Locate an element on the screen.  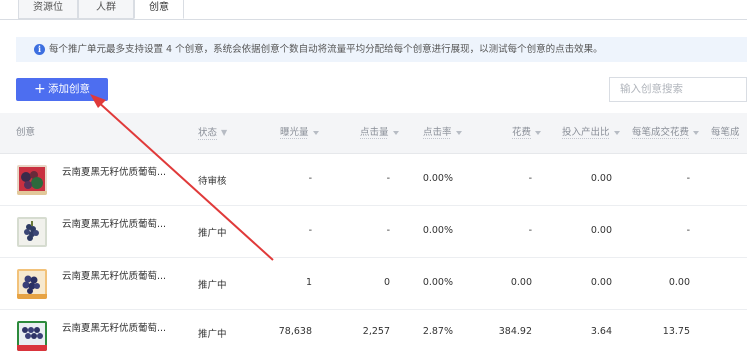
roi-value: 3.64 is located at coordinates (601, 331).